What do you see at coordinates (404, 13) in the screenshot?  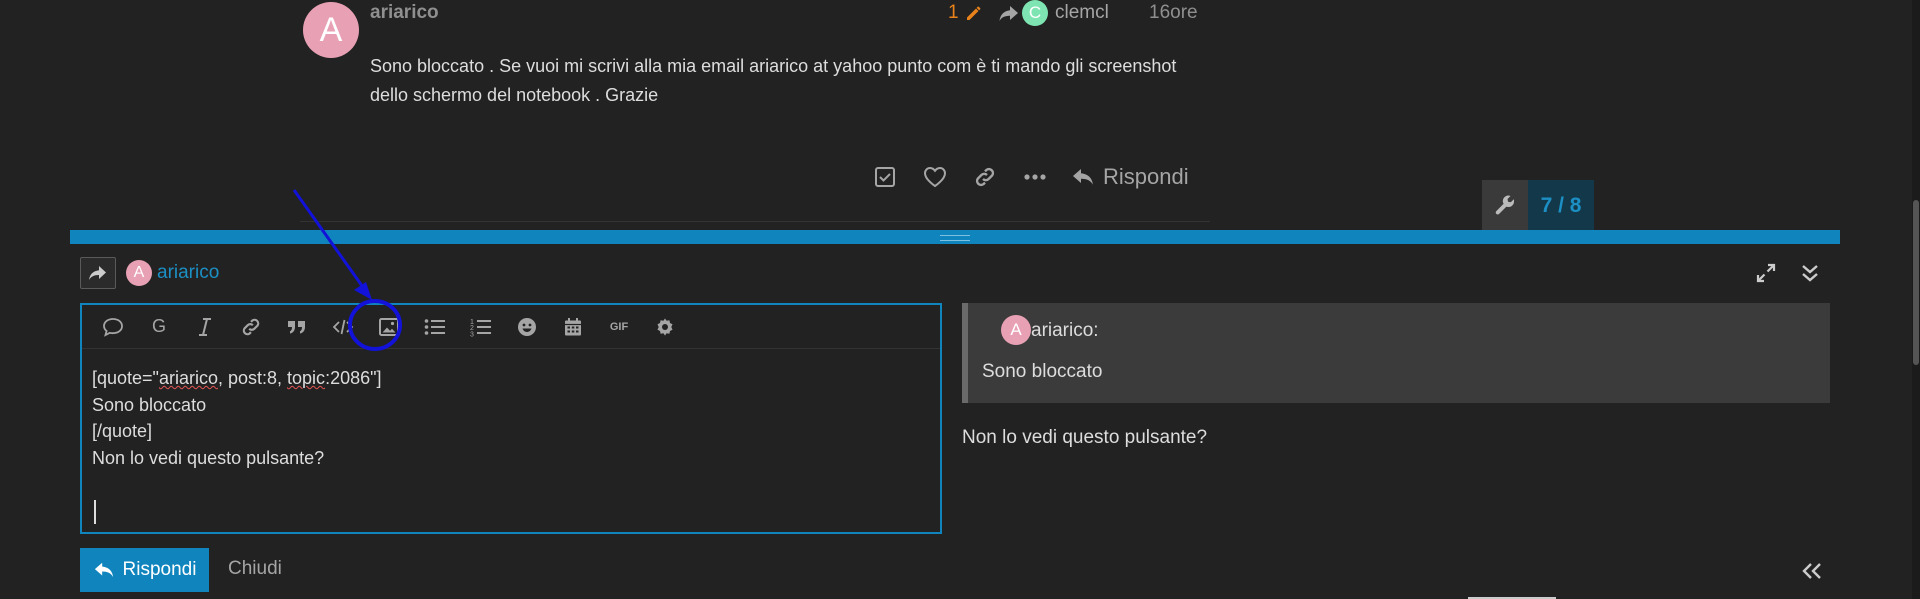 I see `post-username: ariarico` at bounding box center [404, 13].